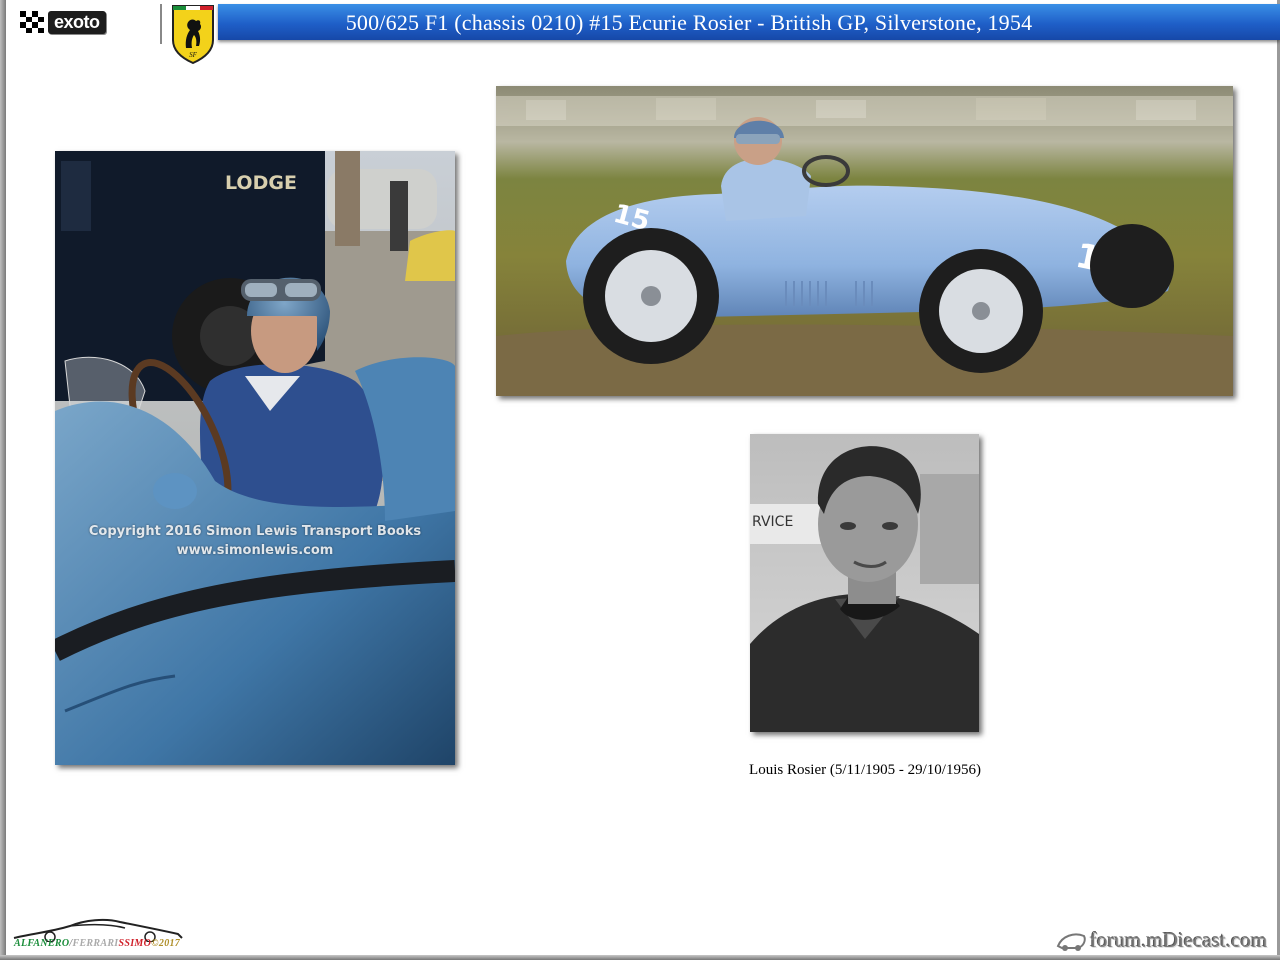 The height and width of the screenshot is (960, 1280). Describe the element at coordinates (135, 943) in the screenshot. I see `wordmark-part-4: SSIMO` at that location.